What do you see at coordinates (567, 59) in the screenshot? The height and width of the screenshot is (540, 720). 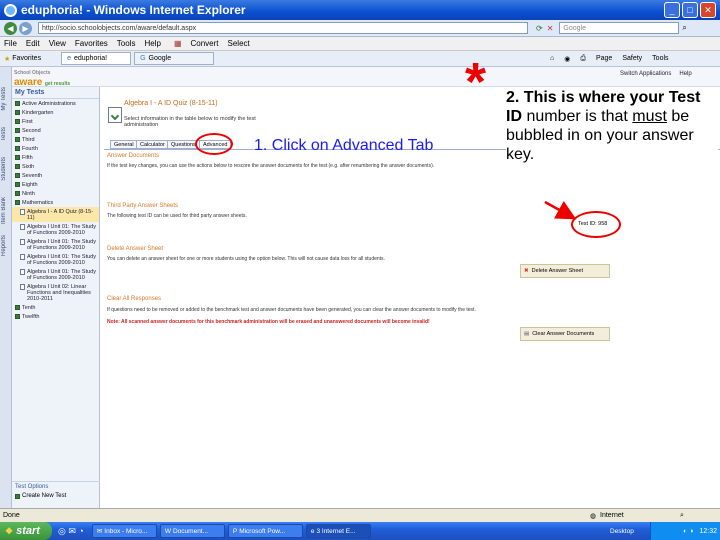 I see `rss-icon: ◉` at bounding box center [567, 59].